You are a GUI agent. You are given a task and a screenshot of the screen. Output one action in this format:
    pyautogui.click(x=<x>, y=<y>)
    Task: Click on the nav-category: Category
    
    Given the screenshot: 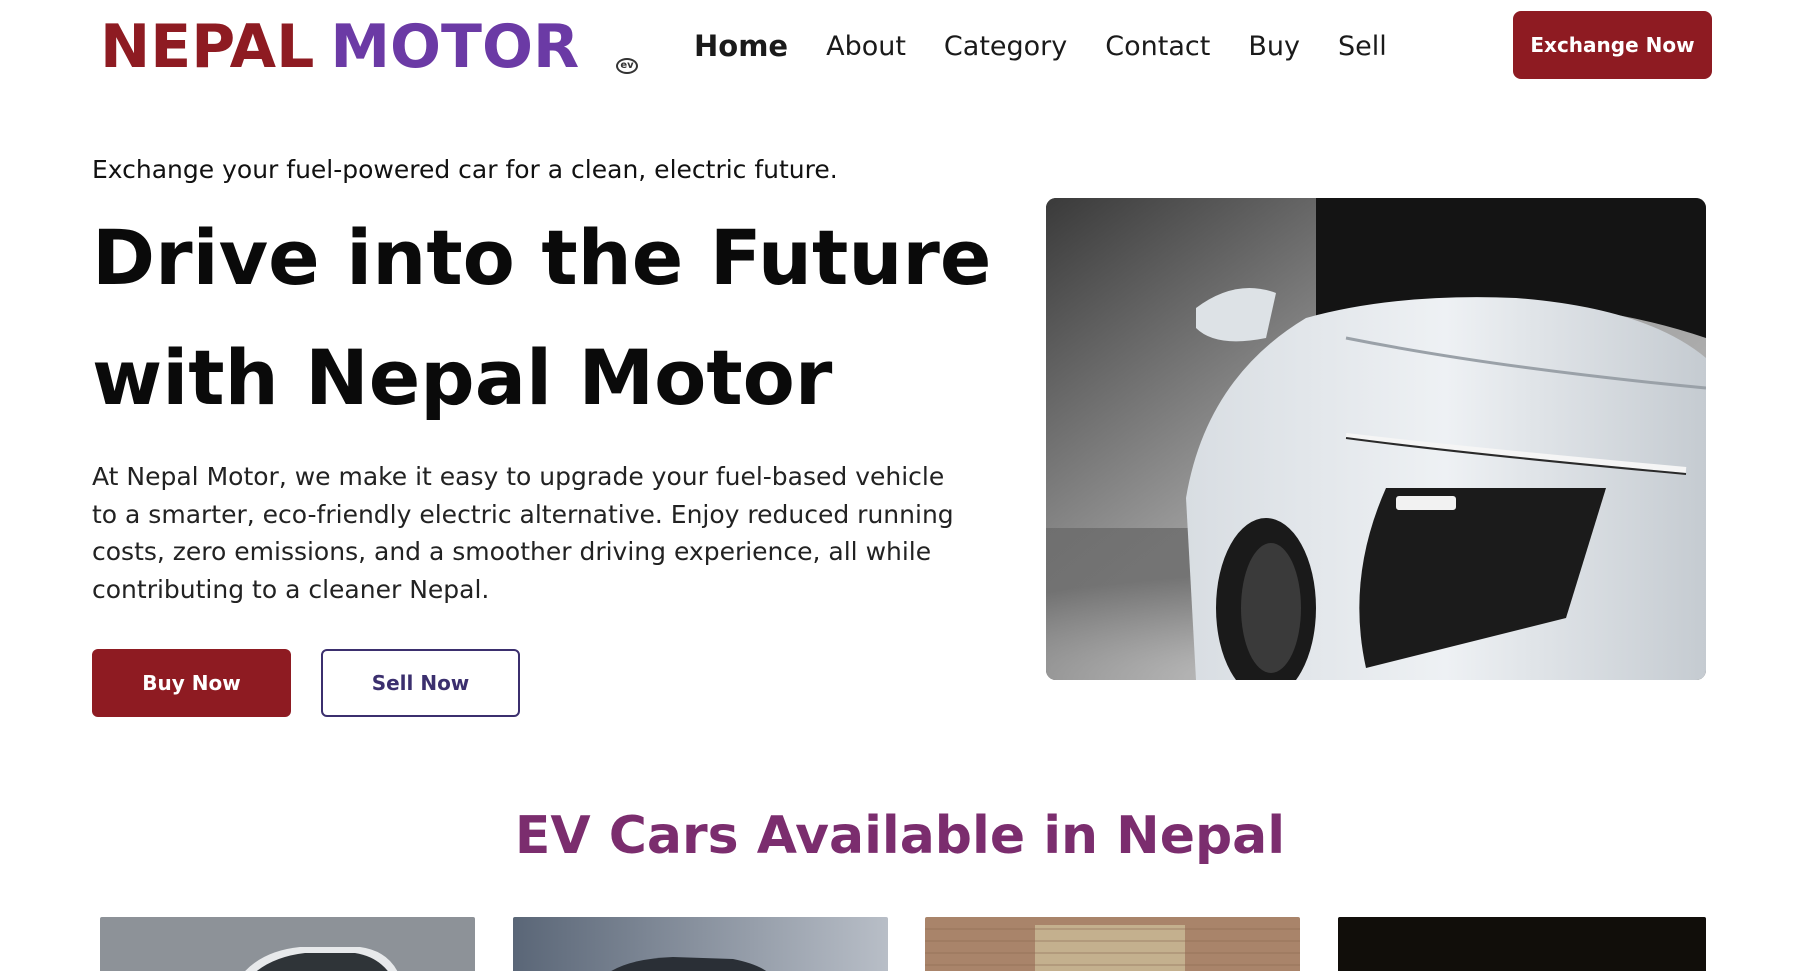 What is the action you would take?
    pyautogui.click(x=1005, y=46)
    